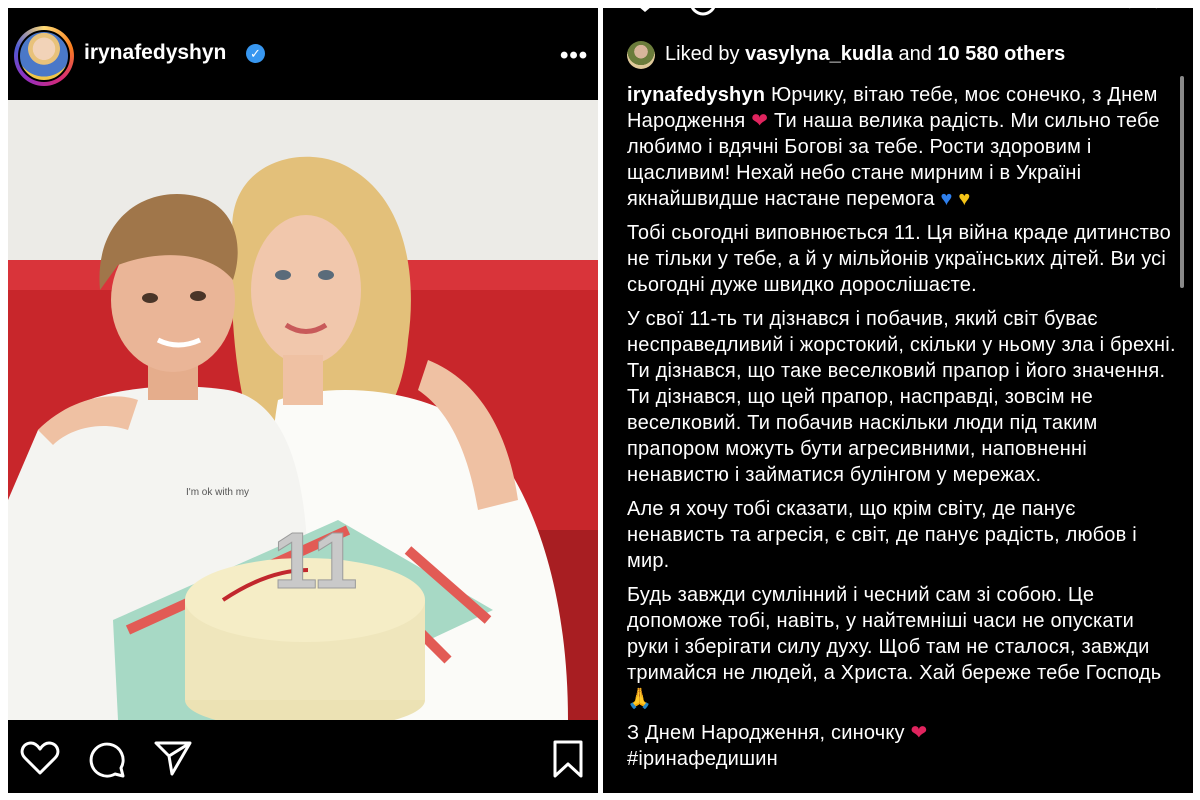  I want to click on shirt-text: I'm ok with my, so click(217, 492).